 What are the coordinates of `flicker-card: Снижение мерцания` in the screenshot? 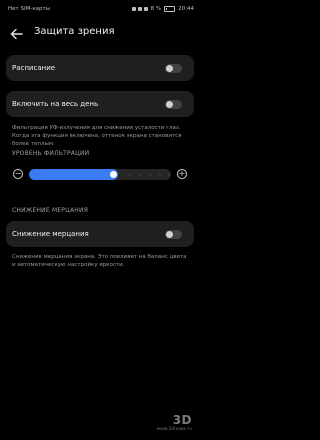 It's located at (100, 234).